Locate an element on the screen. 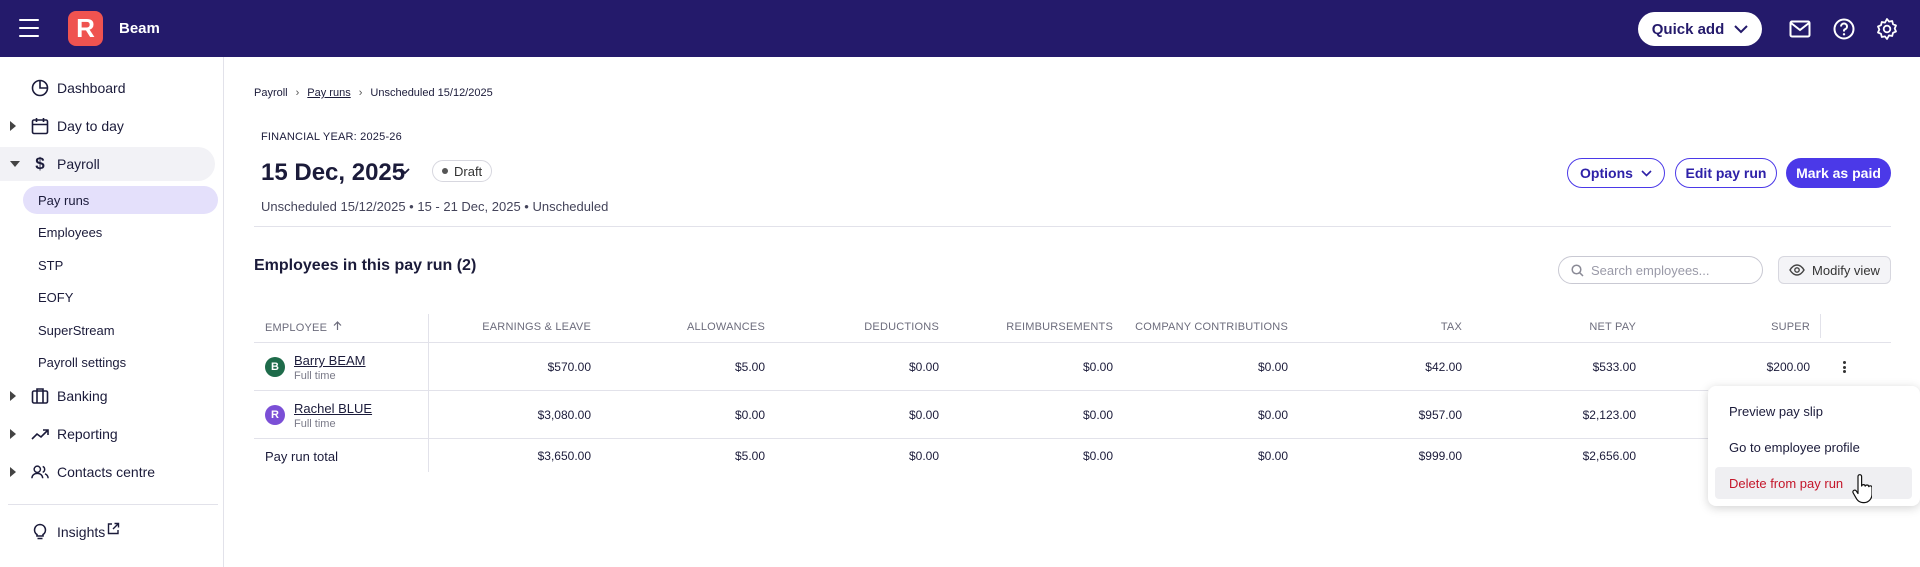 Image resolution: width=1920 pixels, height=567 pixels. earnings-cell: $570.00 is located at coordinates (569, 367).